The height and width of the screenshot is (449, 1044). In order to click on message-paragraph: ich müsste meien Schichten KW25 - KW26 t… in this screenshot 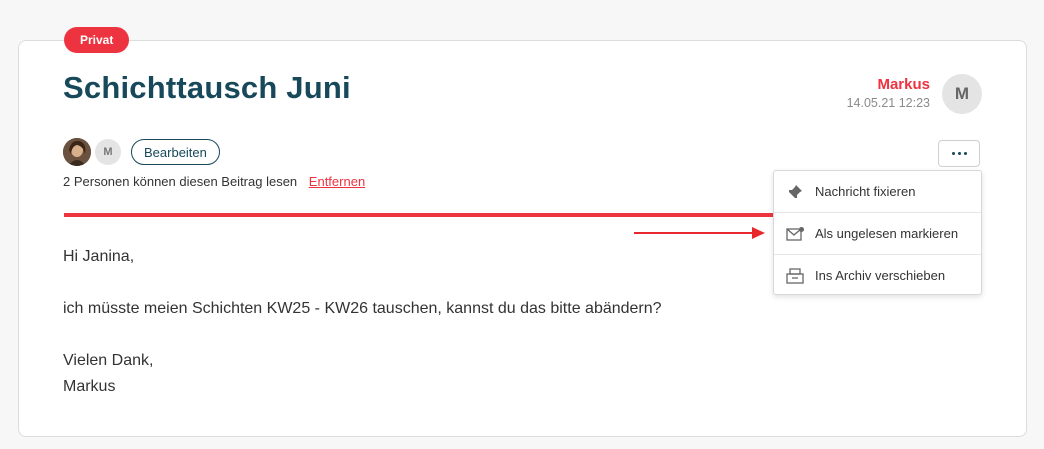, I will do `click(362, 308)`.